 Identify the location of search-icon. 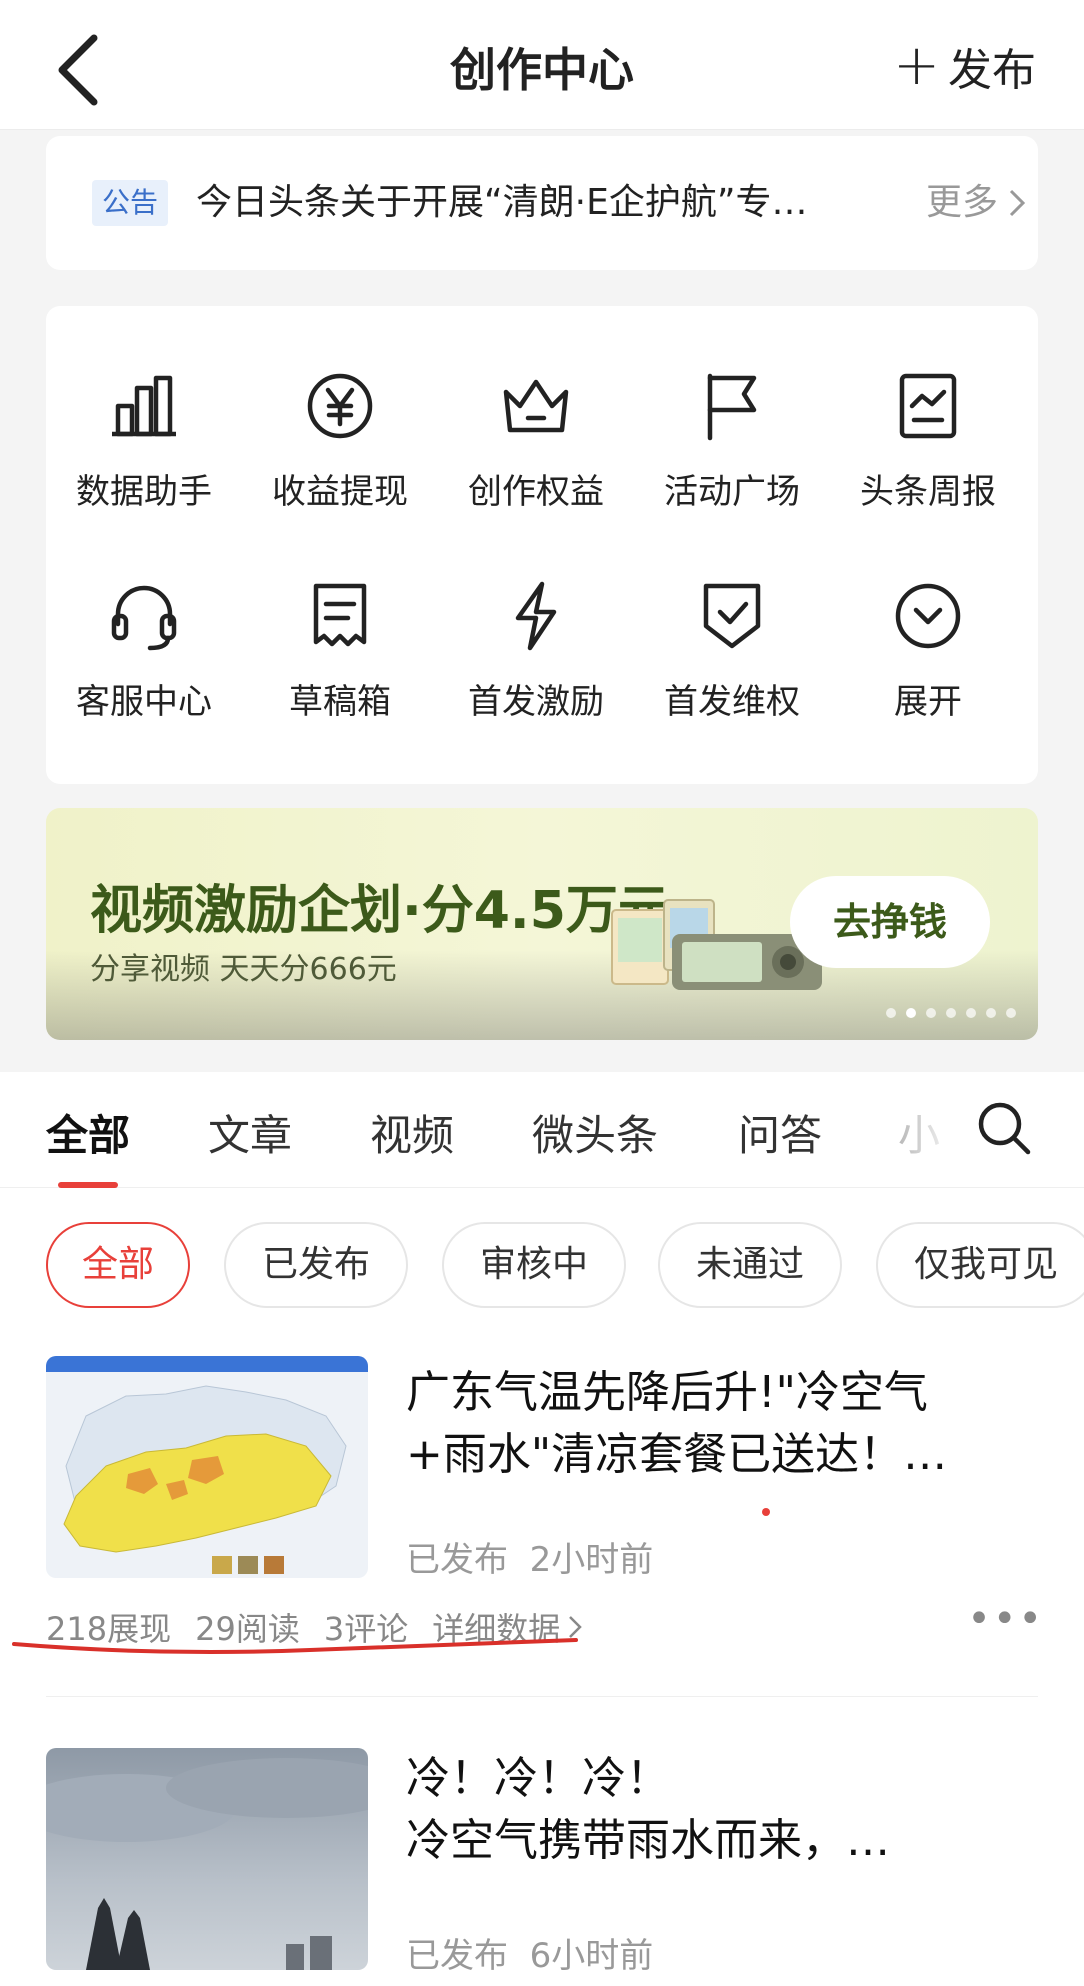
(1004, 1128).